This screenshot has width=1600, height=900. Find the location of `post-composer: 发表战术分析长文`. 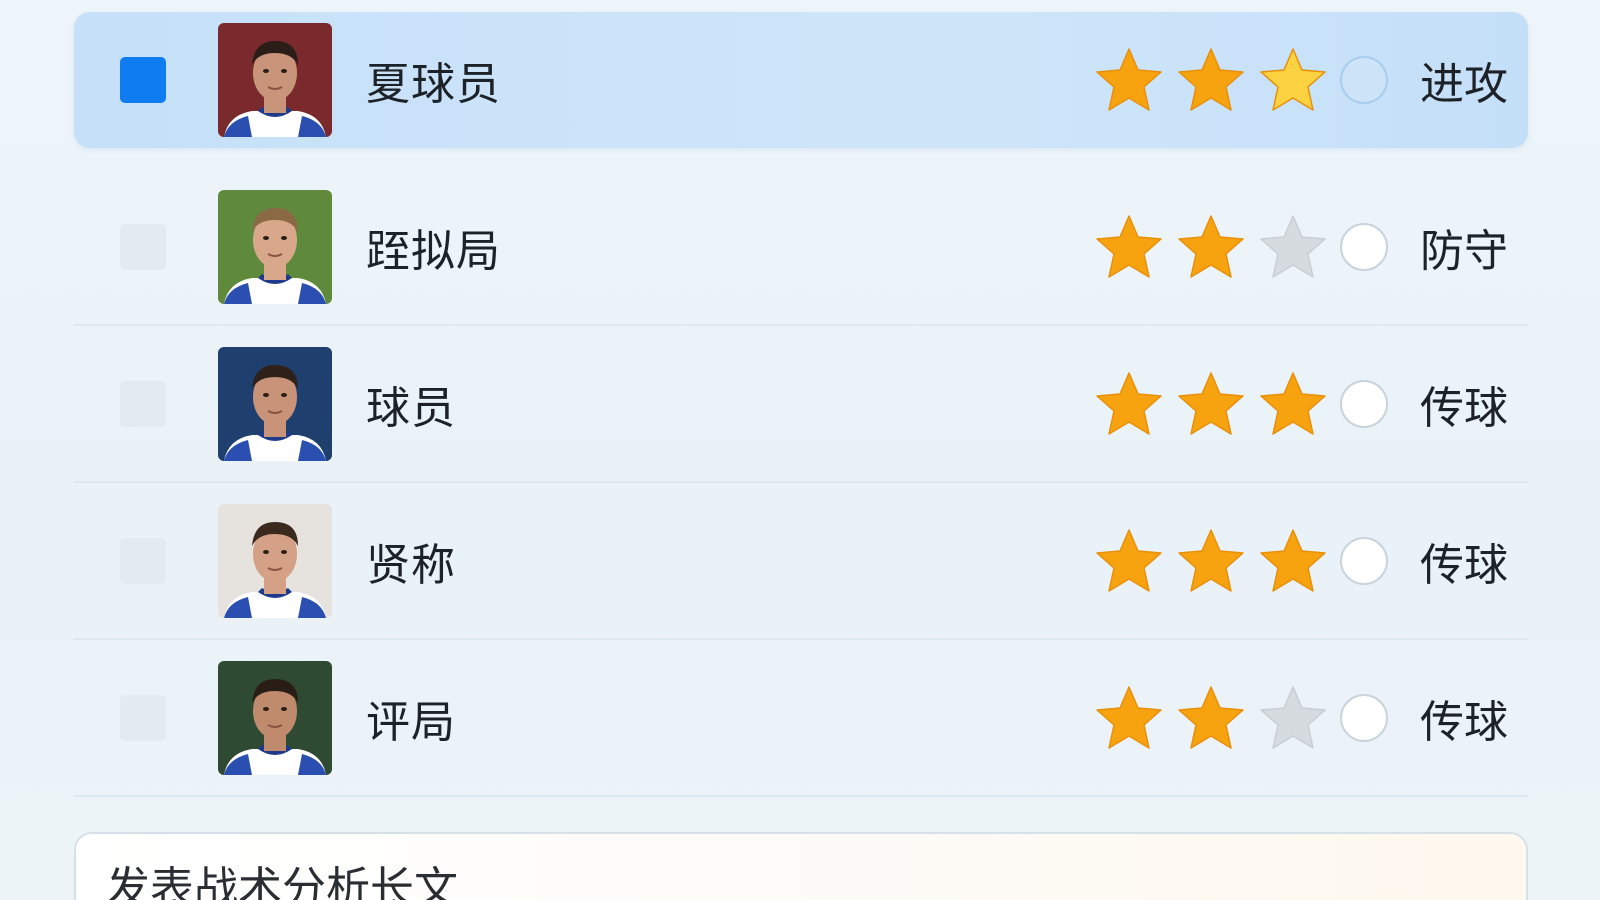

post-composer: 发表战术分析长文 is located at coordinates (801, 866).